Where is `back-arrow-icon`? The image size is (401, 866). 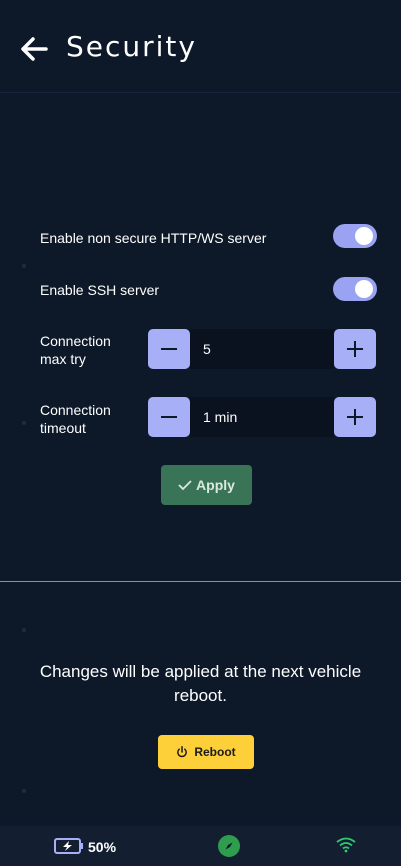 back-arrow-icon is located at coordinates (34, 49).